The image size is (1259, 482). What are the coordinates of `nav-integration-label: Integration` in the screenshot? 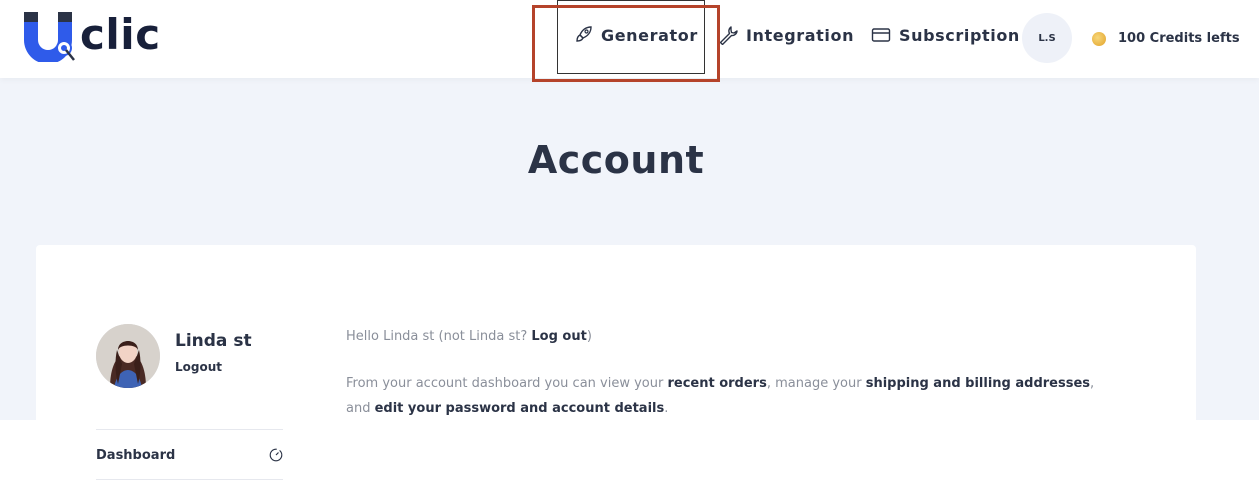 It's located at (800, 35).